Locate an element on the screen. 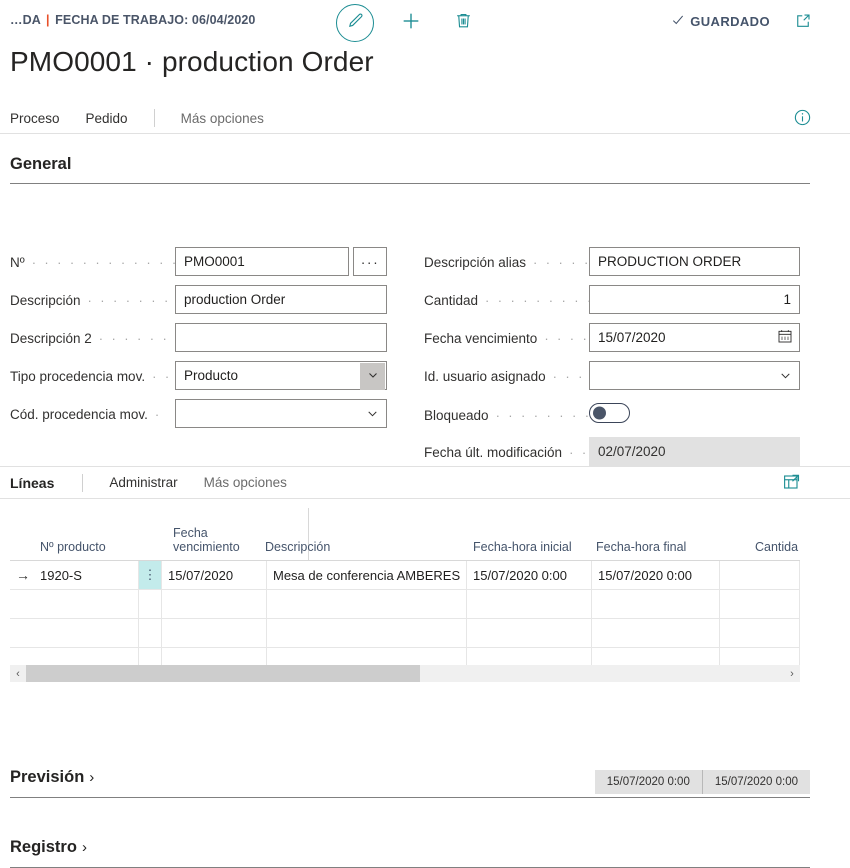 The height and width of the screenshot is (868, 850). delete-button is located at coordinates (463, 23).